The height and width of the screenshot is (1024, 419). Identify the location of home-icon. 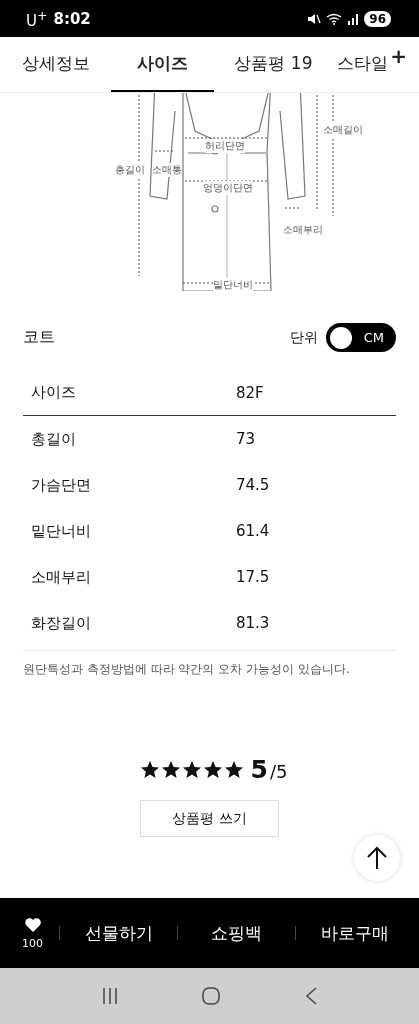
(211, 996).